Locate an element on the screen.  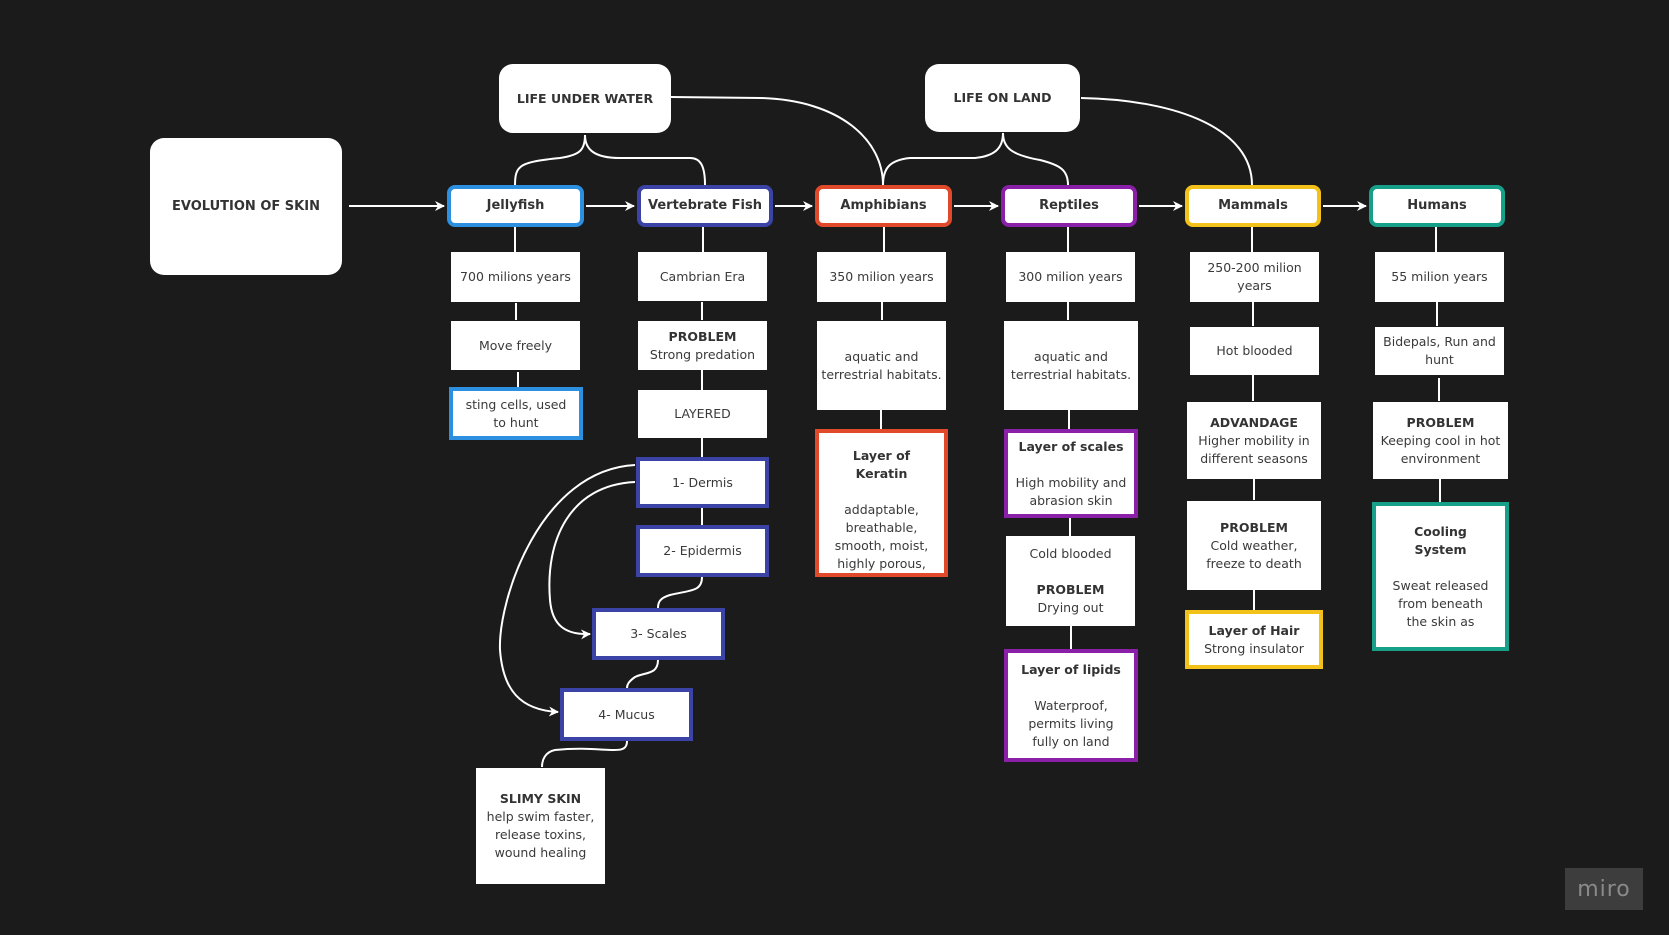
lipids-text: Waterproof, permits living fully on land is located at coordinates (1071, 723).